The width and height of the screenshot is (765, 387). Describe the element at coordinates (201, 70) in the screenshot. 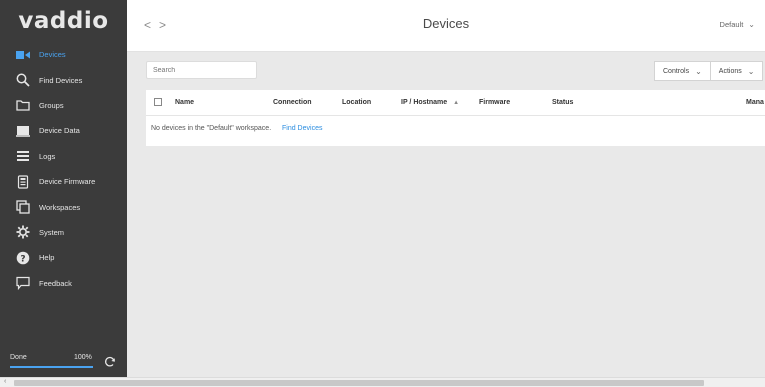

I see `search-input` at that location.